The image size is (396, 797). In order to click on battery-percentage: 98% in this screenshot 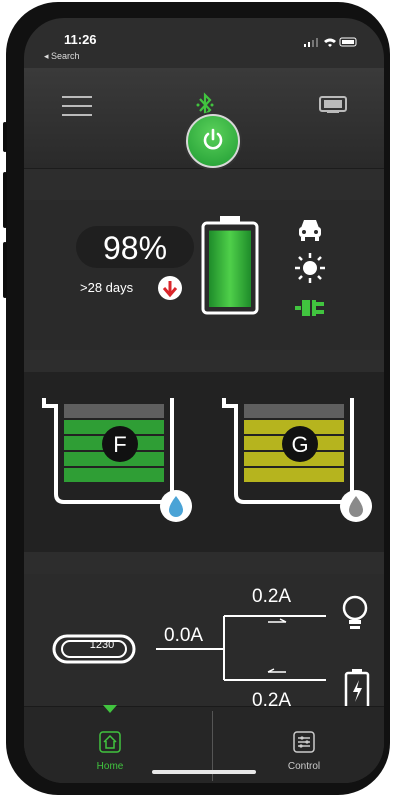, I will do `click(135, 247)`.